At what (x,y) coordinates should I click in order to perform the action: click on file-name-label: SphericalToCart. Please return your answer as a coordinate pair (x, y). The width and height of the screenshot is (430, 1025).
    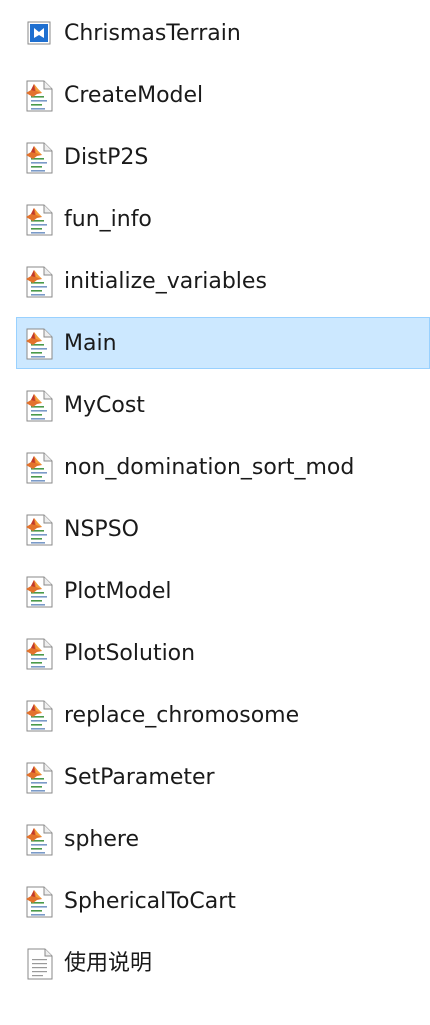
    Looking at the image, I should click on (150, 901).